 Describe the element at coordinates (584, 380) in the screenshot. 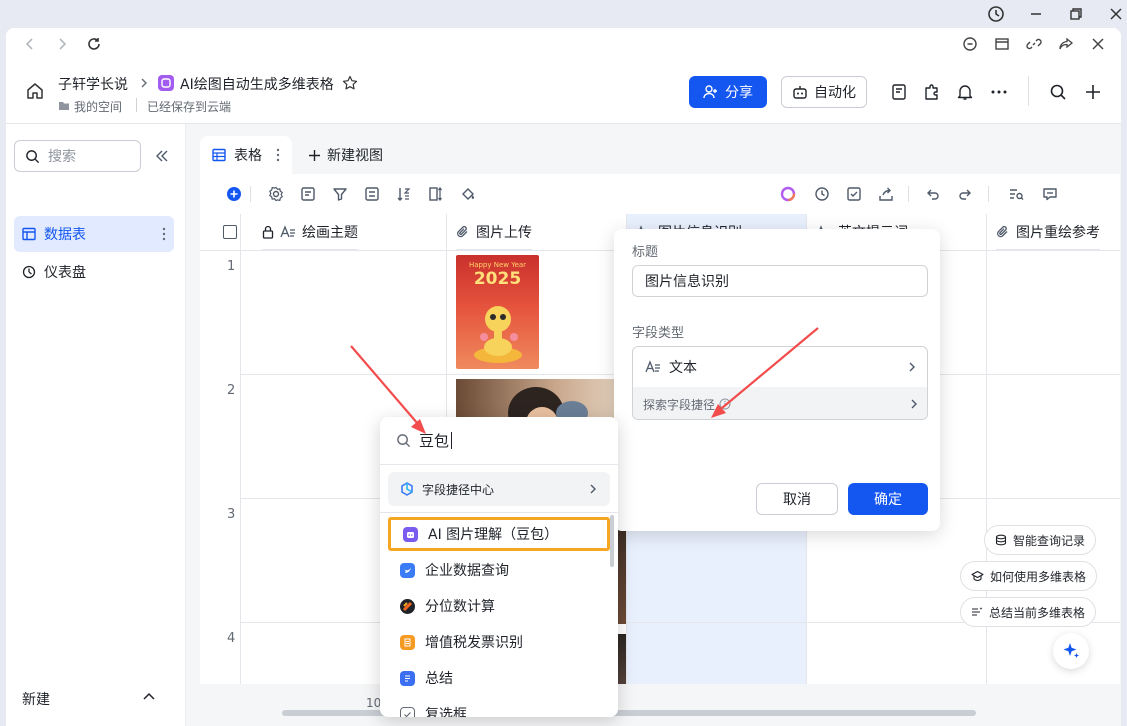

I see `annotation-arrows` at that location.